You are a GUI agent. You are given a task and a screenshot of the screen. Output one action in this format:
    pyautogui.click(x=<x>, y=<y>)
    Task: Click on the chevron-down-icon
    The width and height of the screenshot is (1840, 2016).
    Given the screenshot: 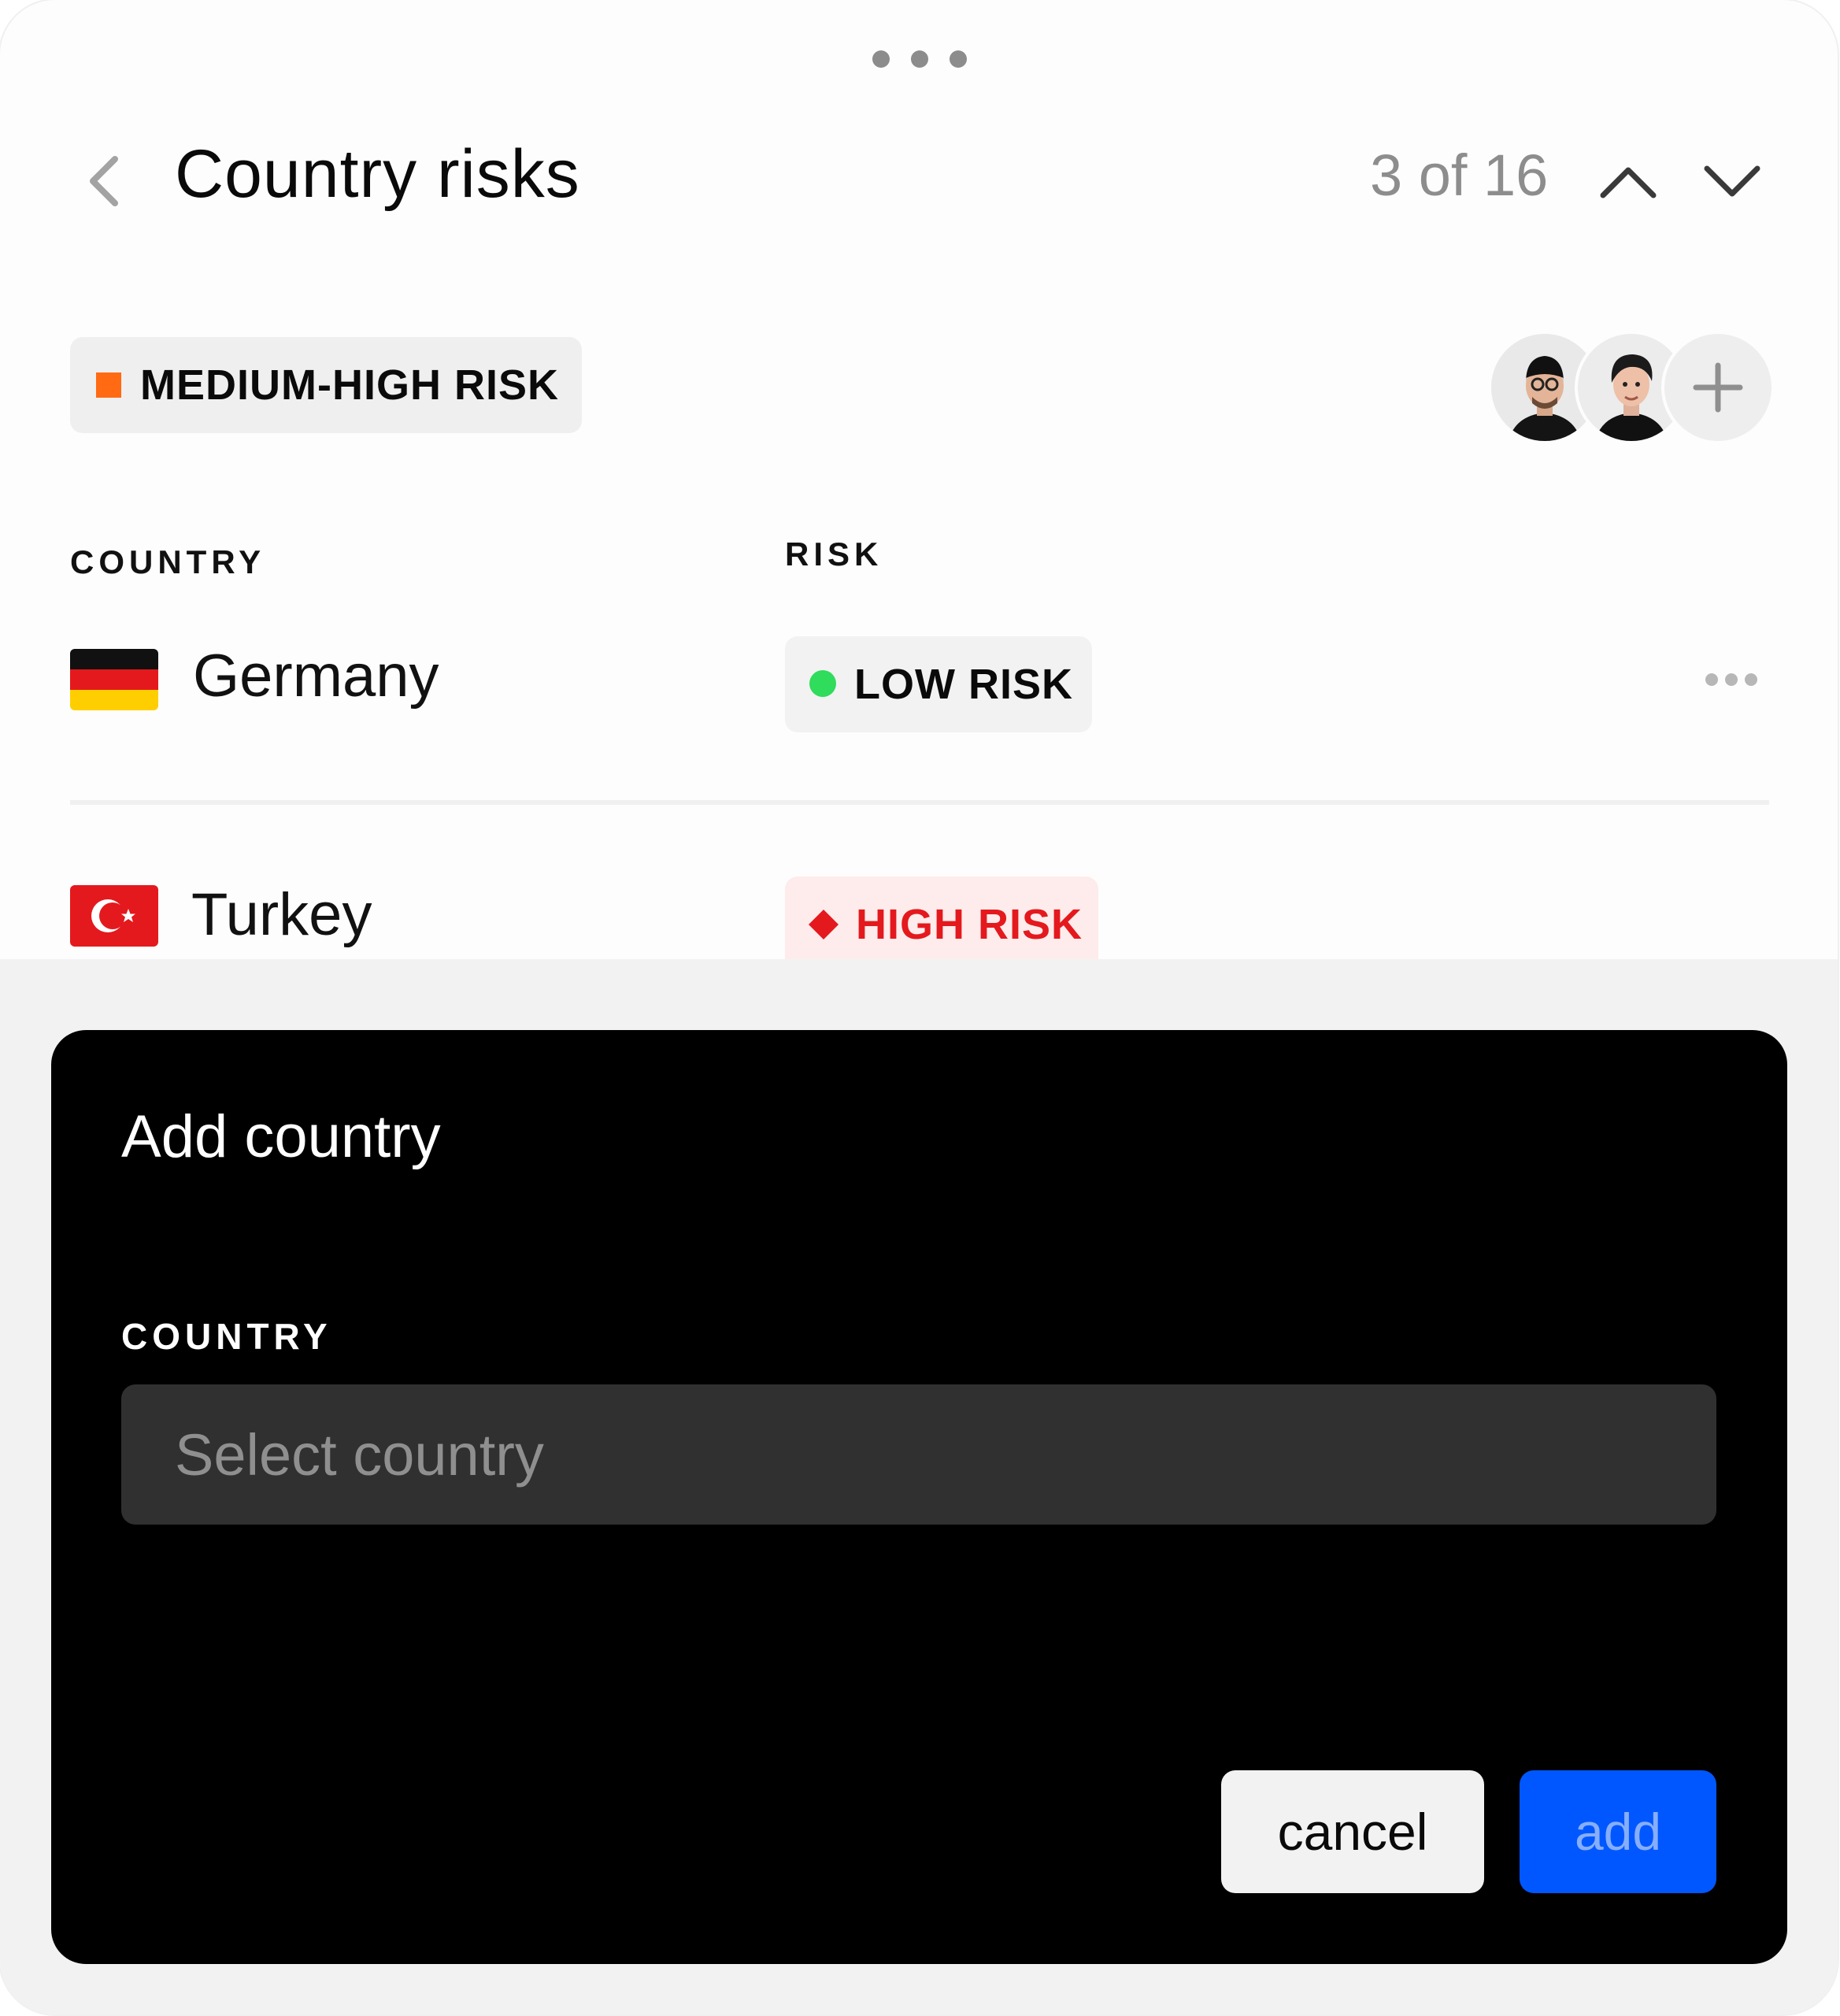 What is the action you would take?
    pyautogui.click(x=1732, y=181)
    